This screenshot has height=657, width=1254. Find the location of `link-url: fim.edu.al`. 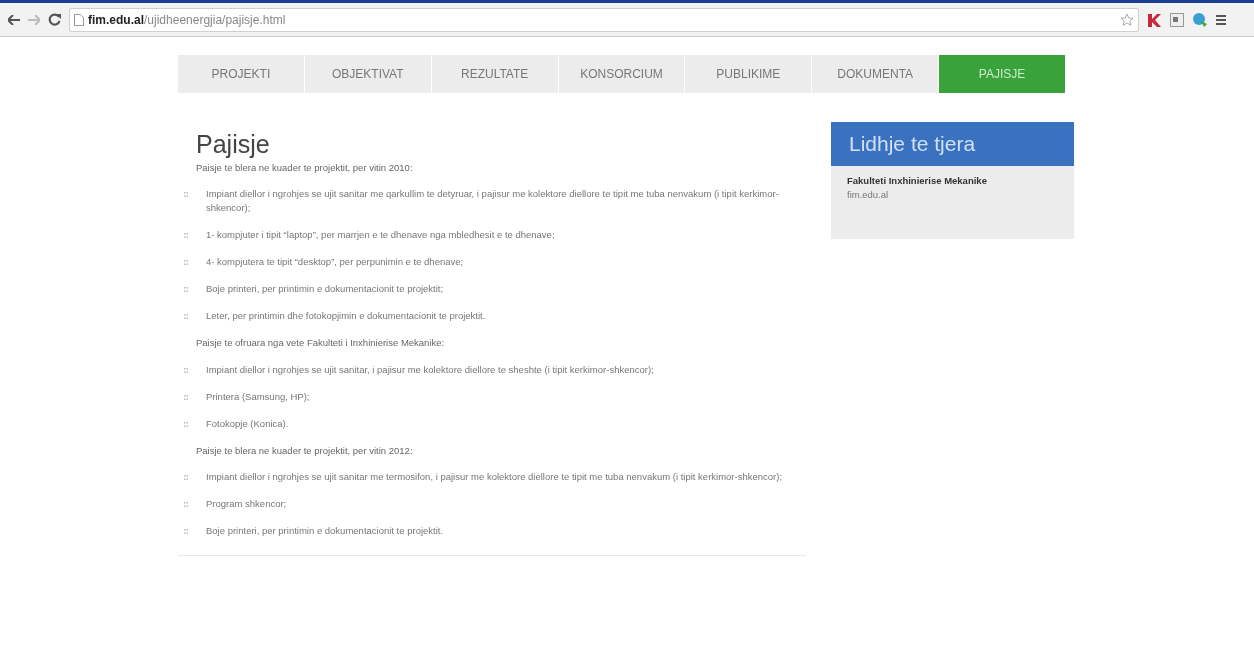

link-url: fim.edu.al is located at coordinates (868, 194).